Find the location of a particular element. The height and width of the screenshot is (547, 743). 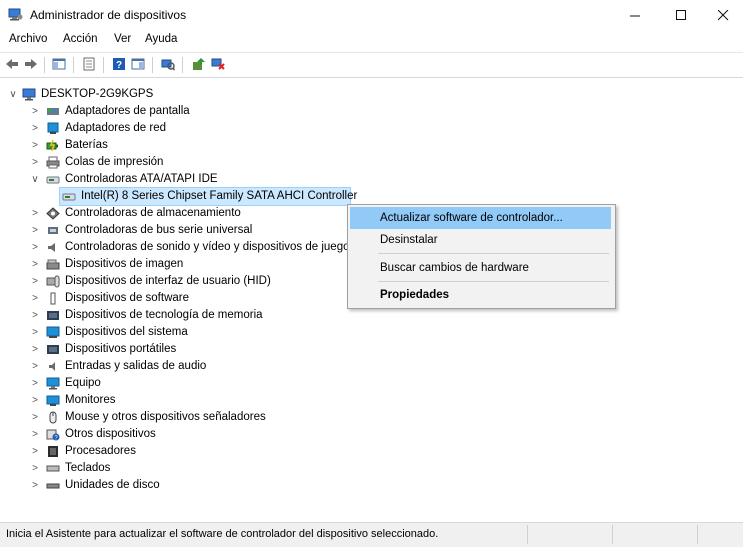

tree-item-label: Adaptadores de red is located at coordinates (116, 128).